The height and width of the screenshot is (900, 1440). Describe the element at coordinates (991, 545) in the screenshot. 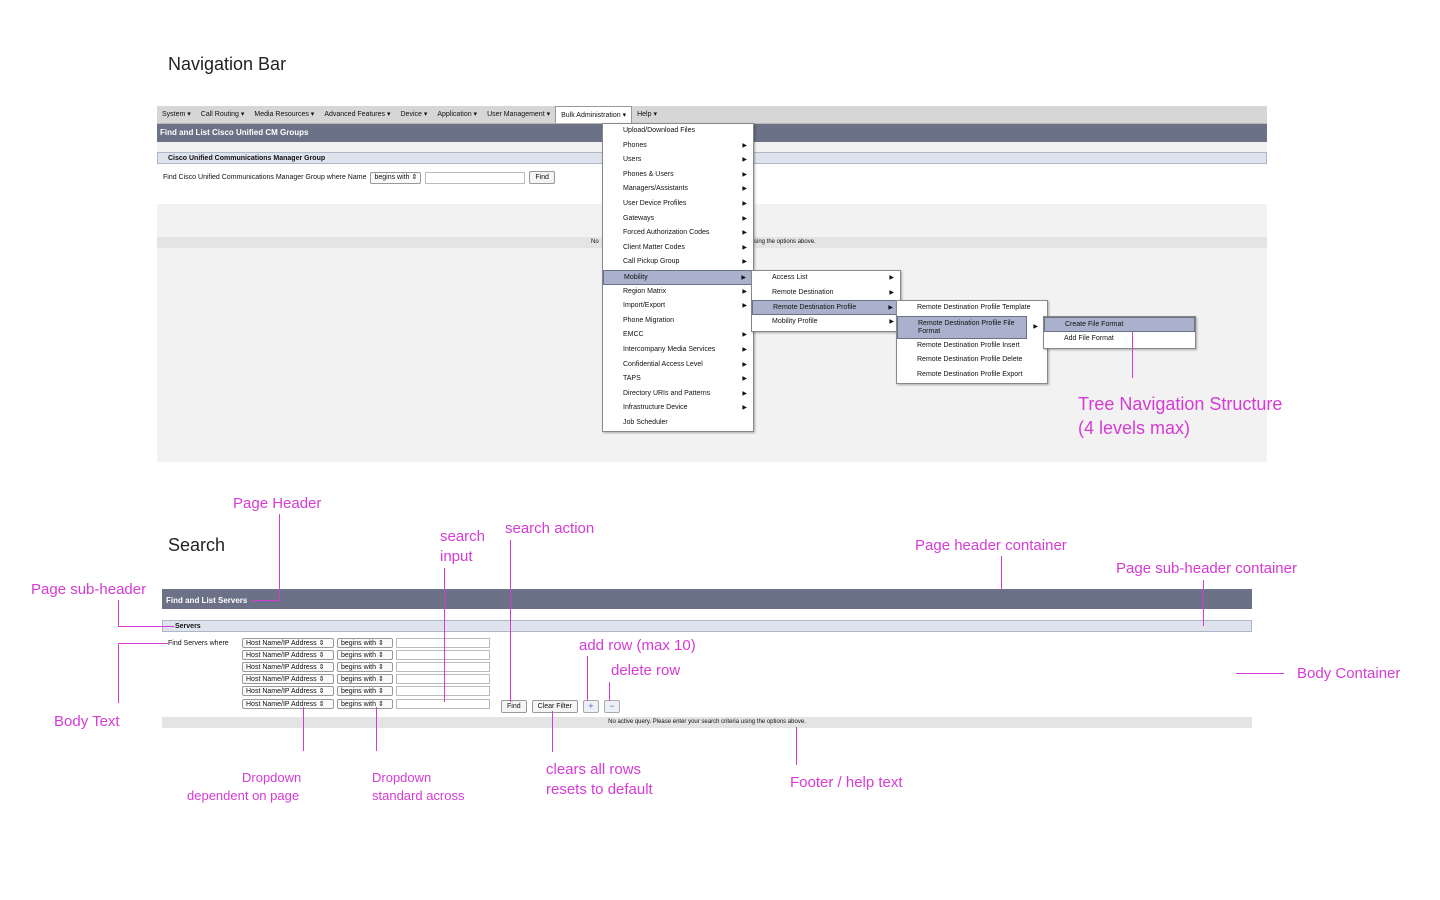

I see `annotation-page-header-container: Page header container` at that location.